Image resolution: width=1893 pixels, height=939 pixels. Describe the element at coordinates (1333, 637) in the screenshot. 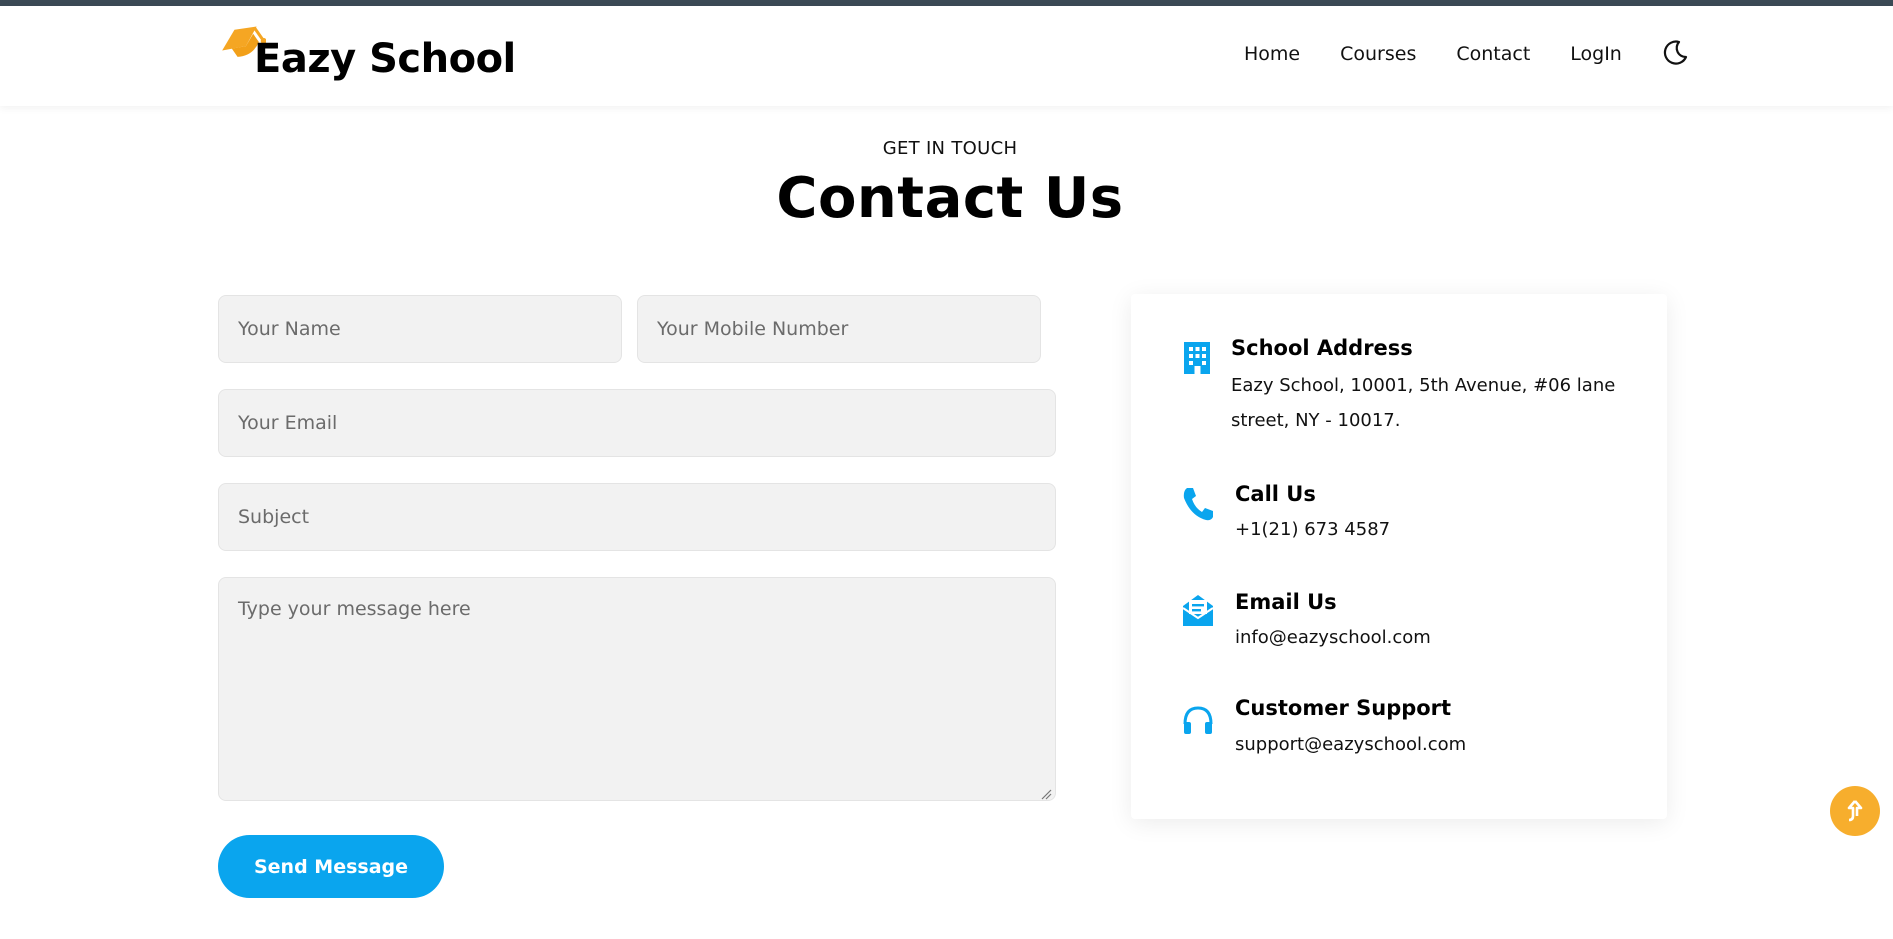

I see `info-value: info@eazyschool.com` at that location.